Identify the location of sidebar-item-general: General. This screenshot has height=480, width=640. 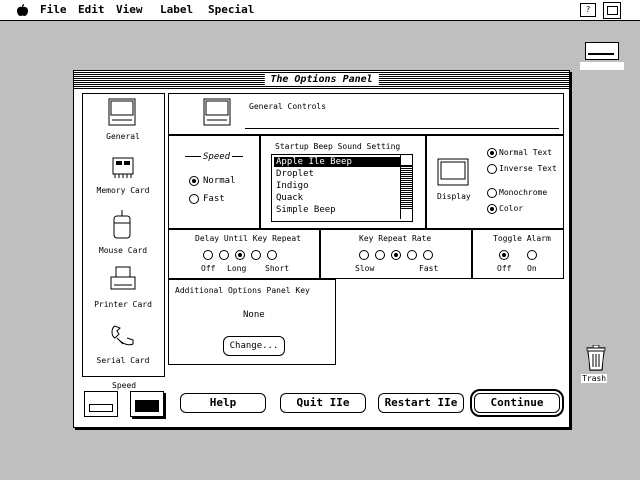
(123, 121).